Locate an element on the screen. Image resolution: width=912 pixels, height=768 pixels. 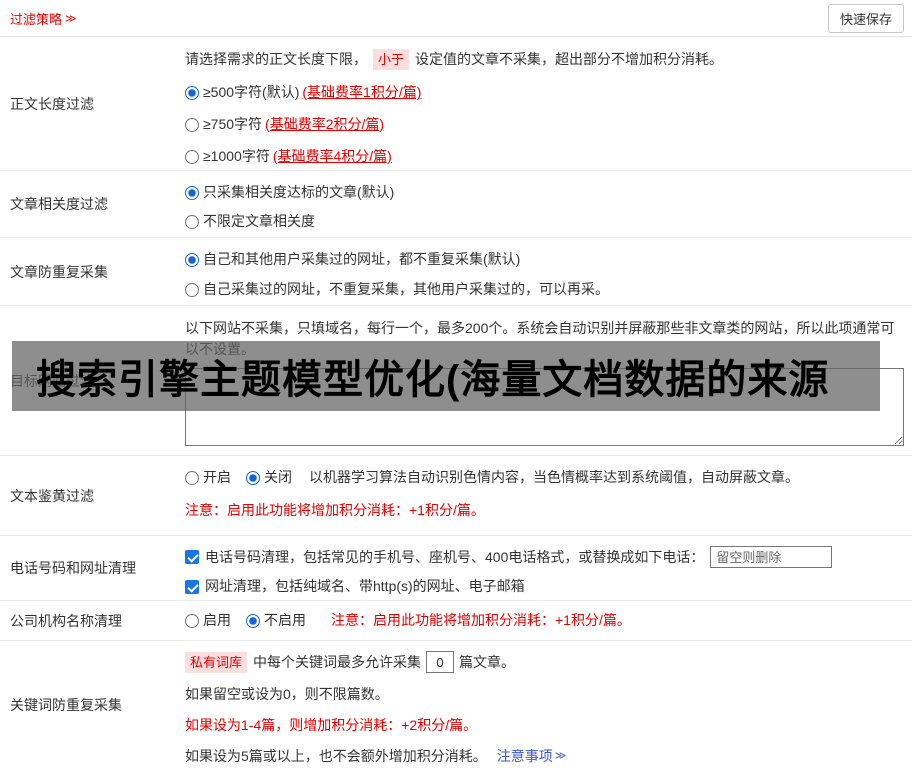
option-text: 电话号码清理，包括常见的手机号、座机号、400电话格式，或替换成如下电话： is located at coordinates (455, 556).